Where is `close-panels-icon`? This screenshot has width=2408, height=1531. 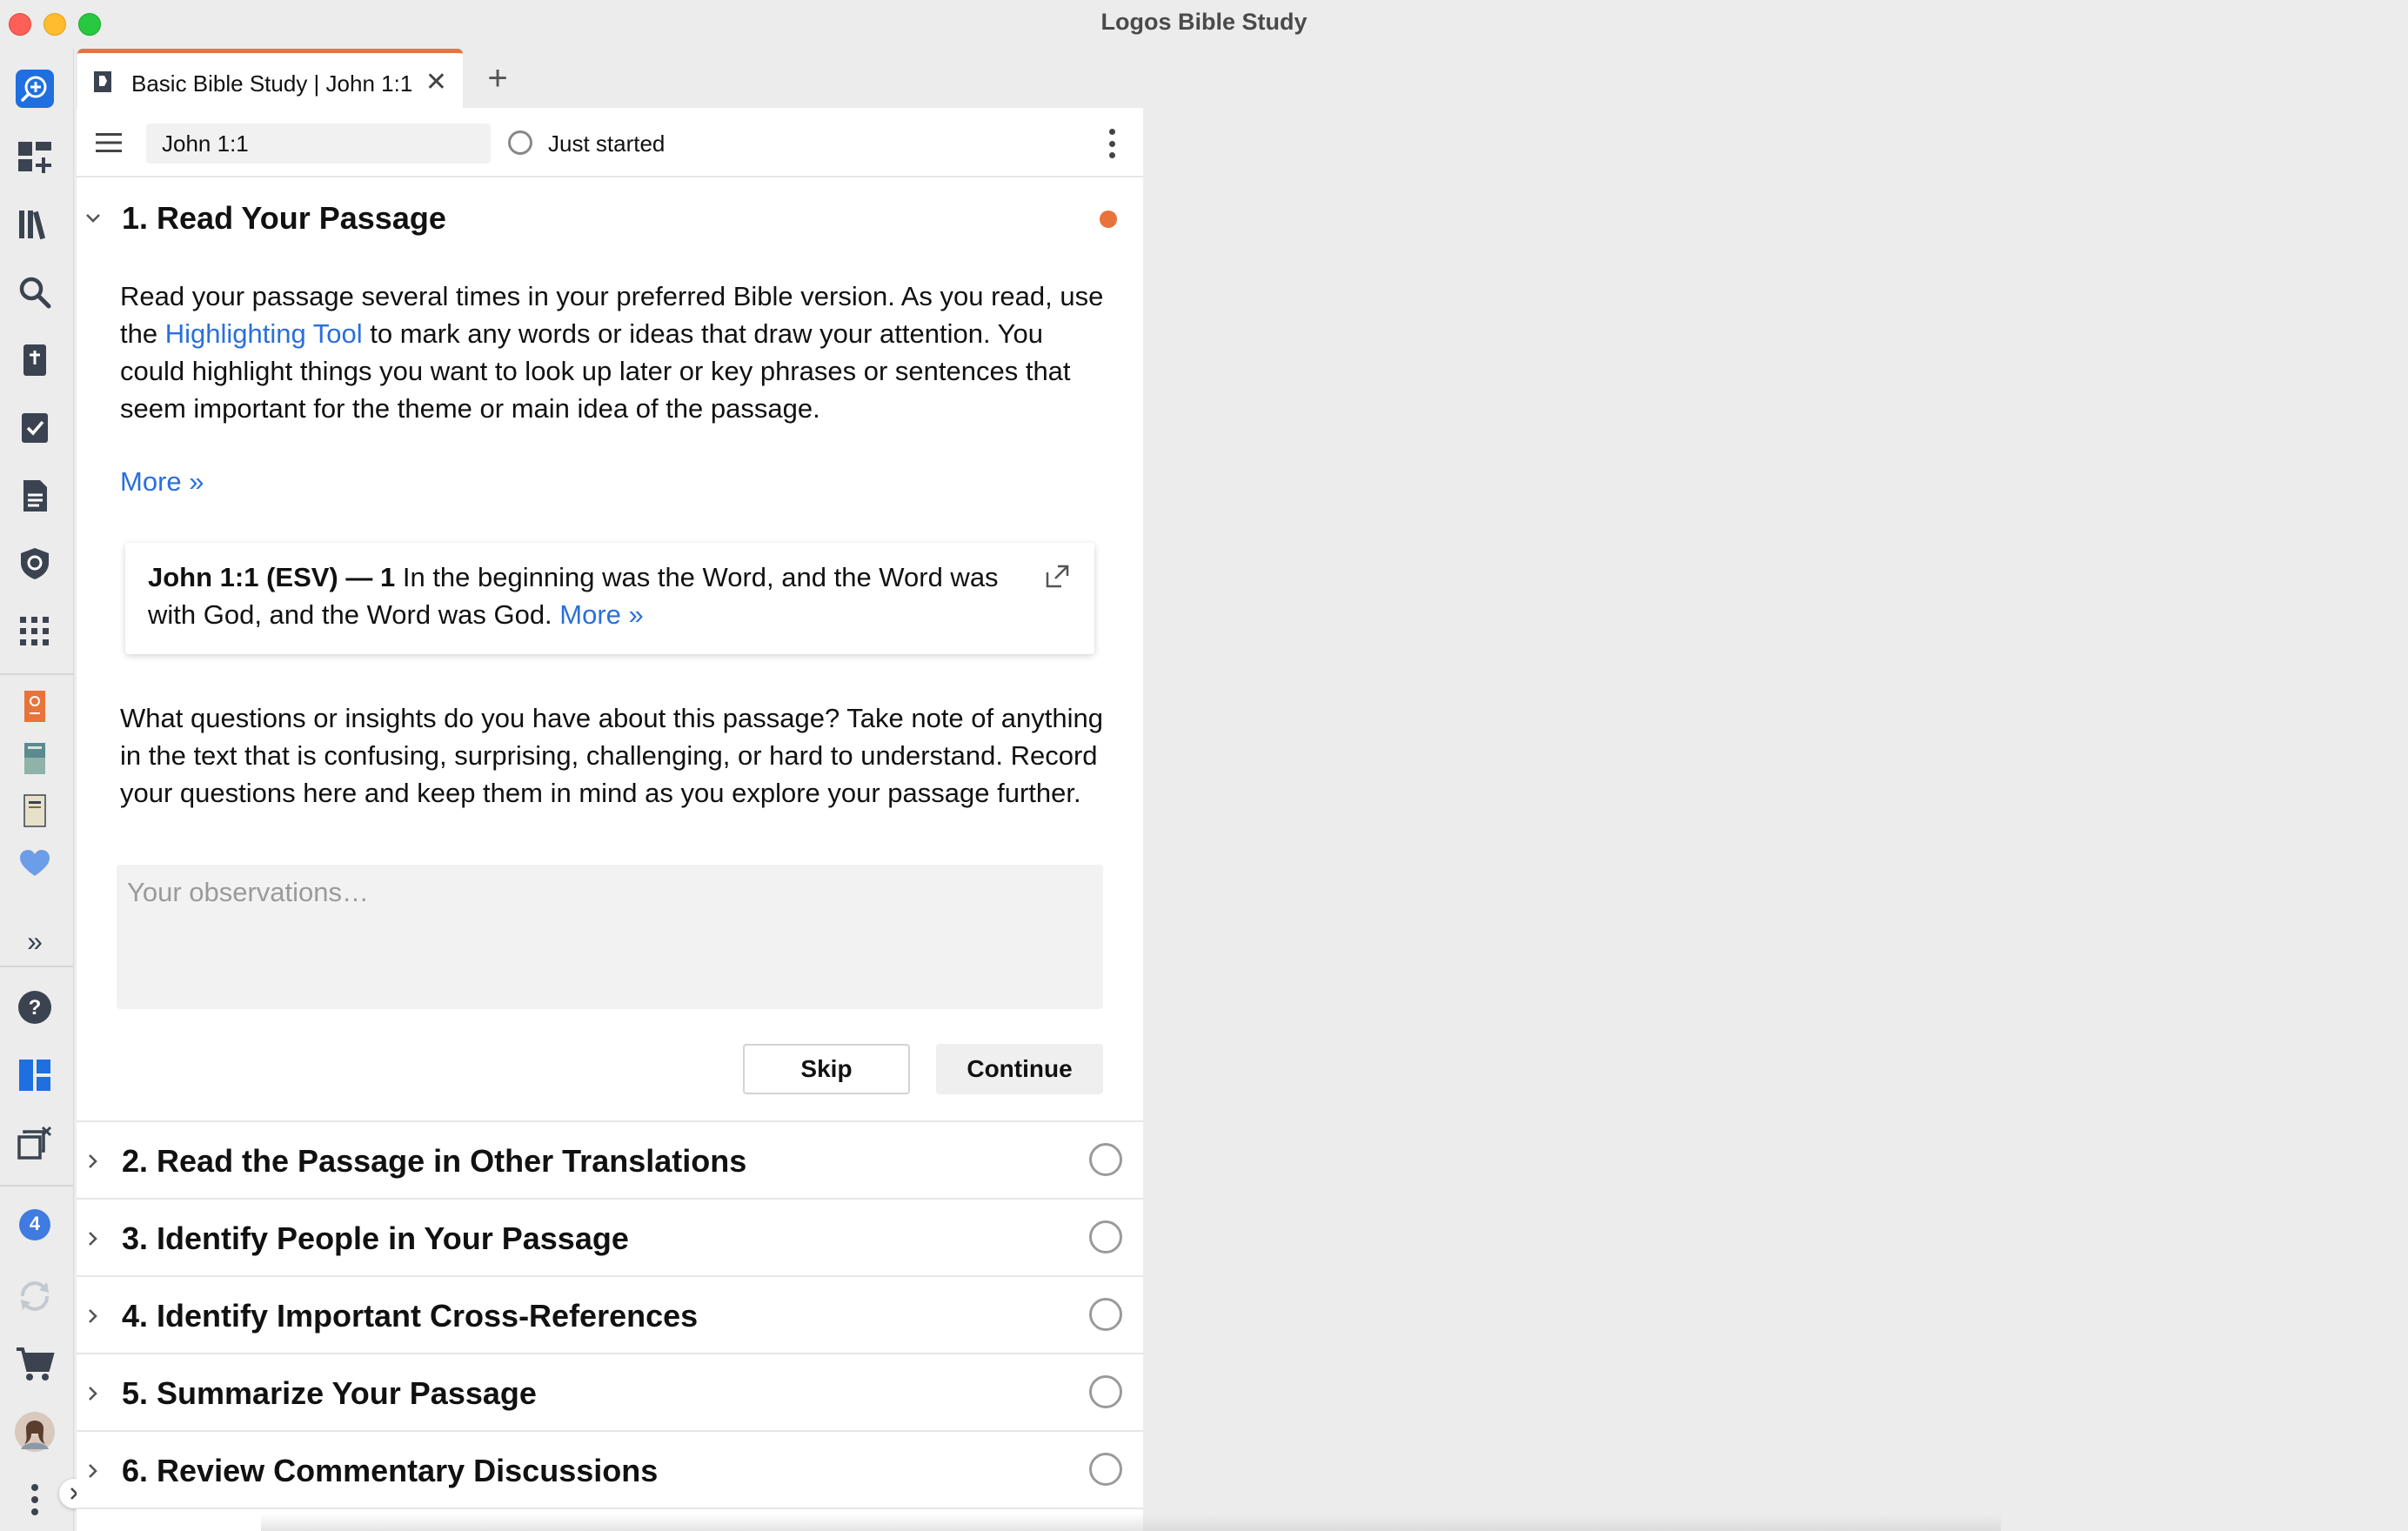 close-panels-icon is located at coordinates (34, 1143).